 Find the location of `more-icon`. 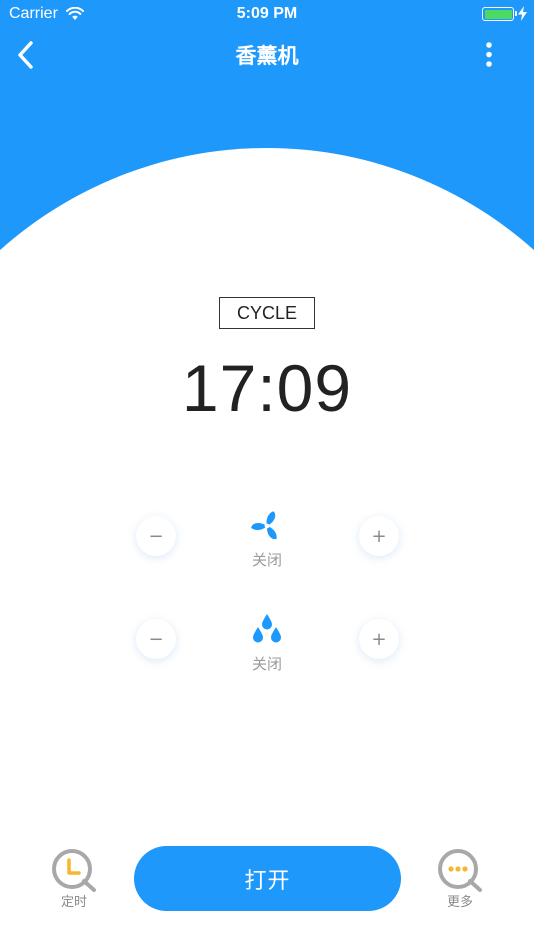

more-icon is located at coordinates (460, 870).